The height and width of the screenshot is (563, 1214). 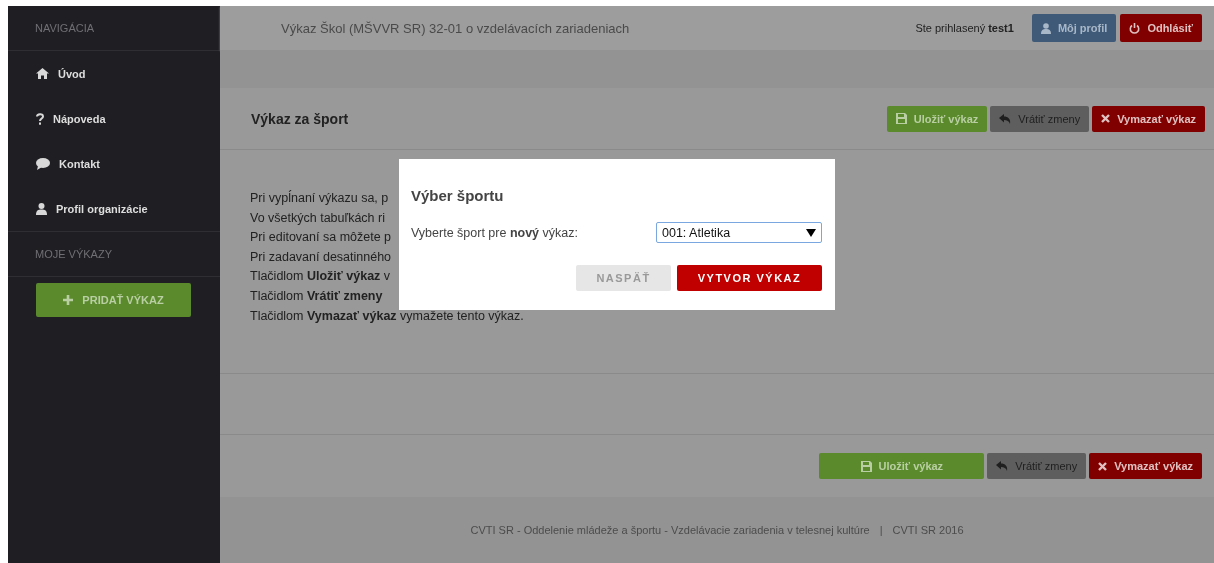 I want to click on instruction-text: Pri vypĺnaní výkazu sa, p, so click(x=319, y=198).